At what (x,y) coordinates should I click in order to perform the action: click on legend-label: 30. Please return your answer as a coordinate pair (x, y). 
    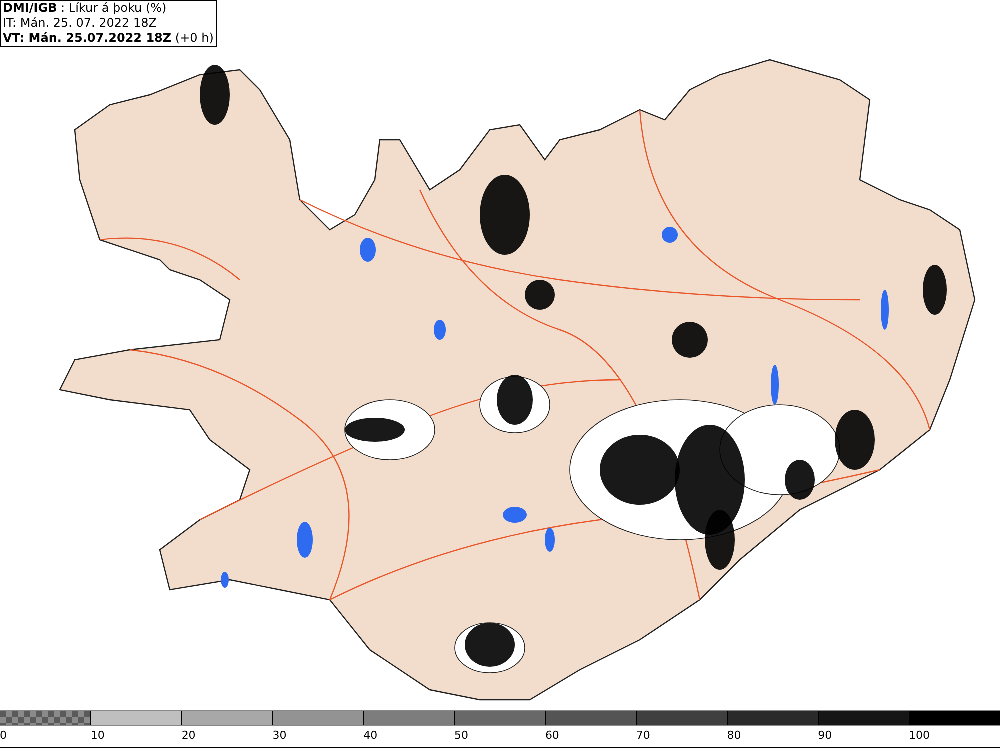
    Looking at the image, I should click on (279, 735).